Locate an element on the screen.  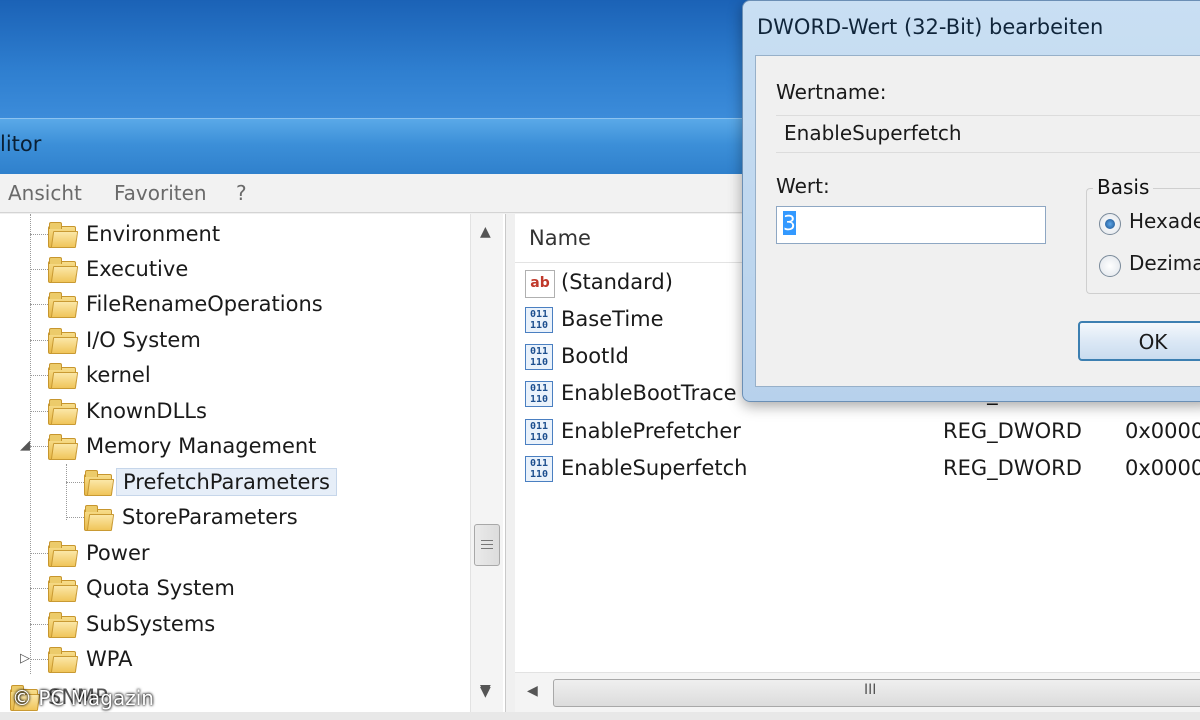
scrollbar-thumb: III is located at coordinates (876, 693).